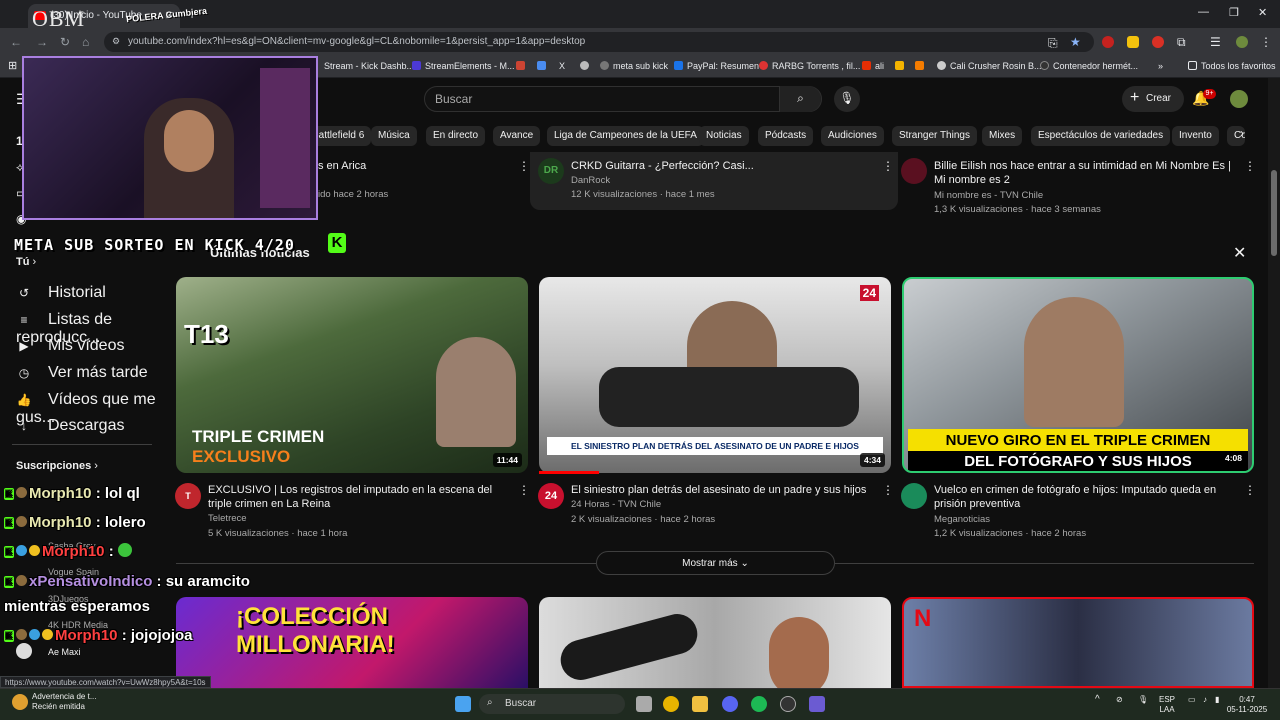 The width and height of the screenshot is (1280, 720). I want to click on apps-grid-icon: ⊞, so click(12, 65).